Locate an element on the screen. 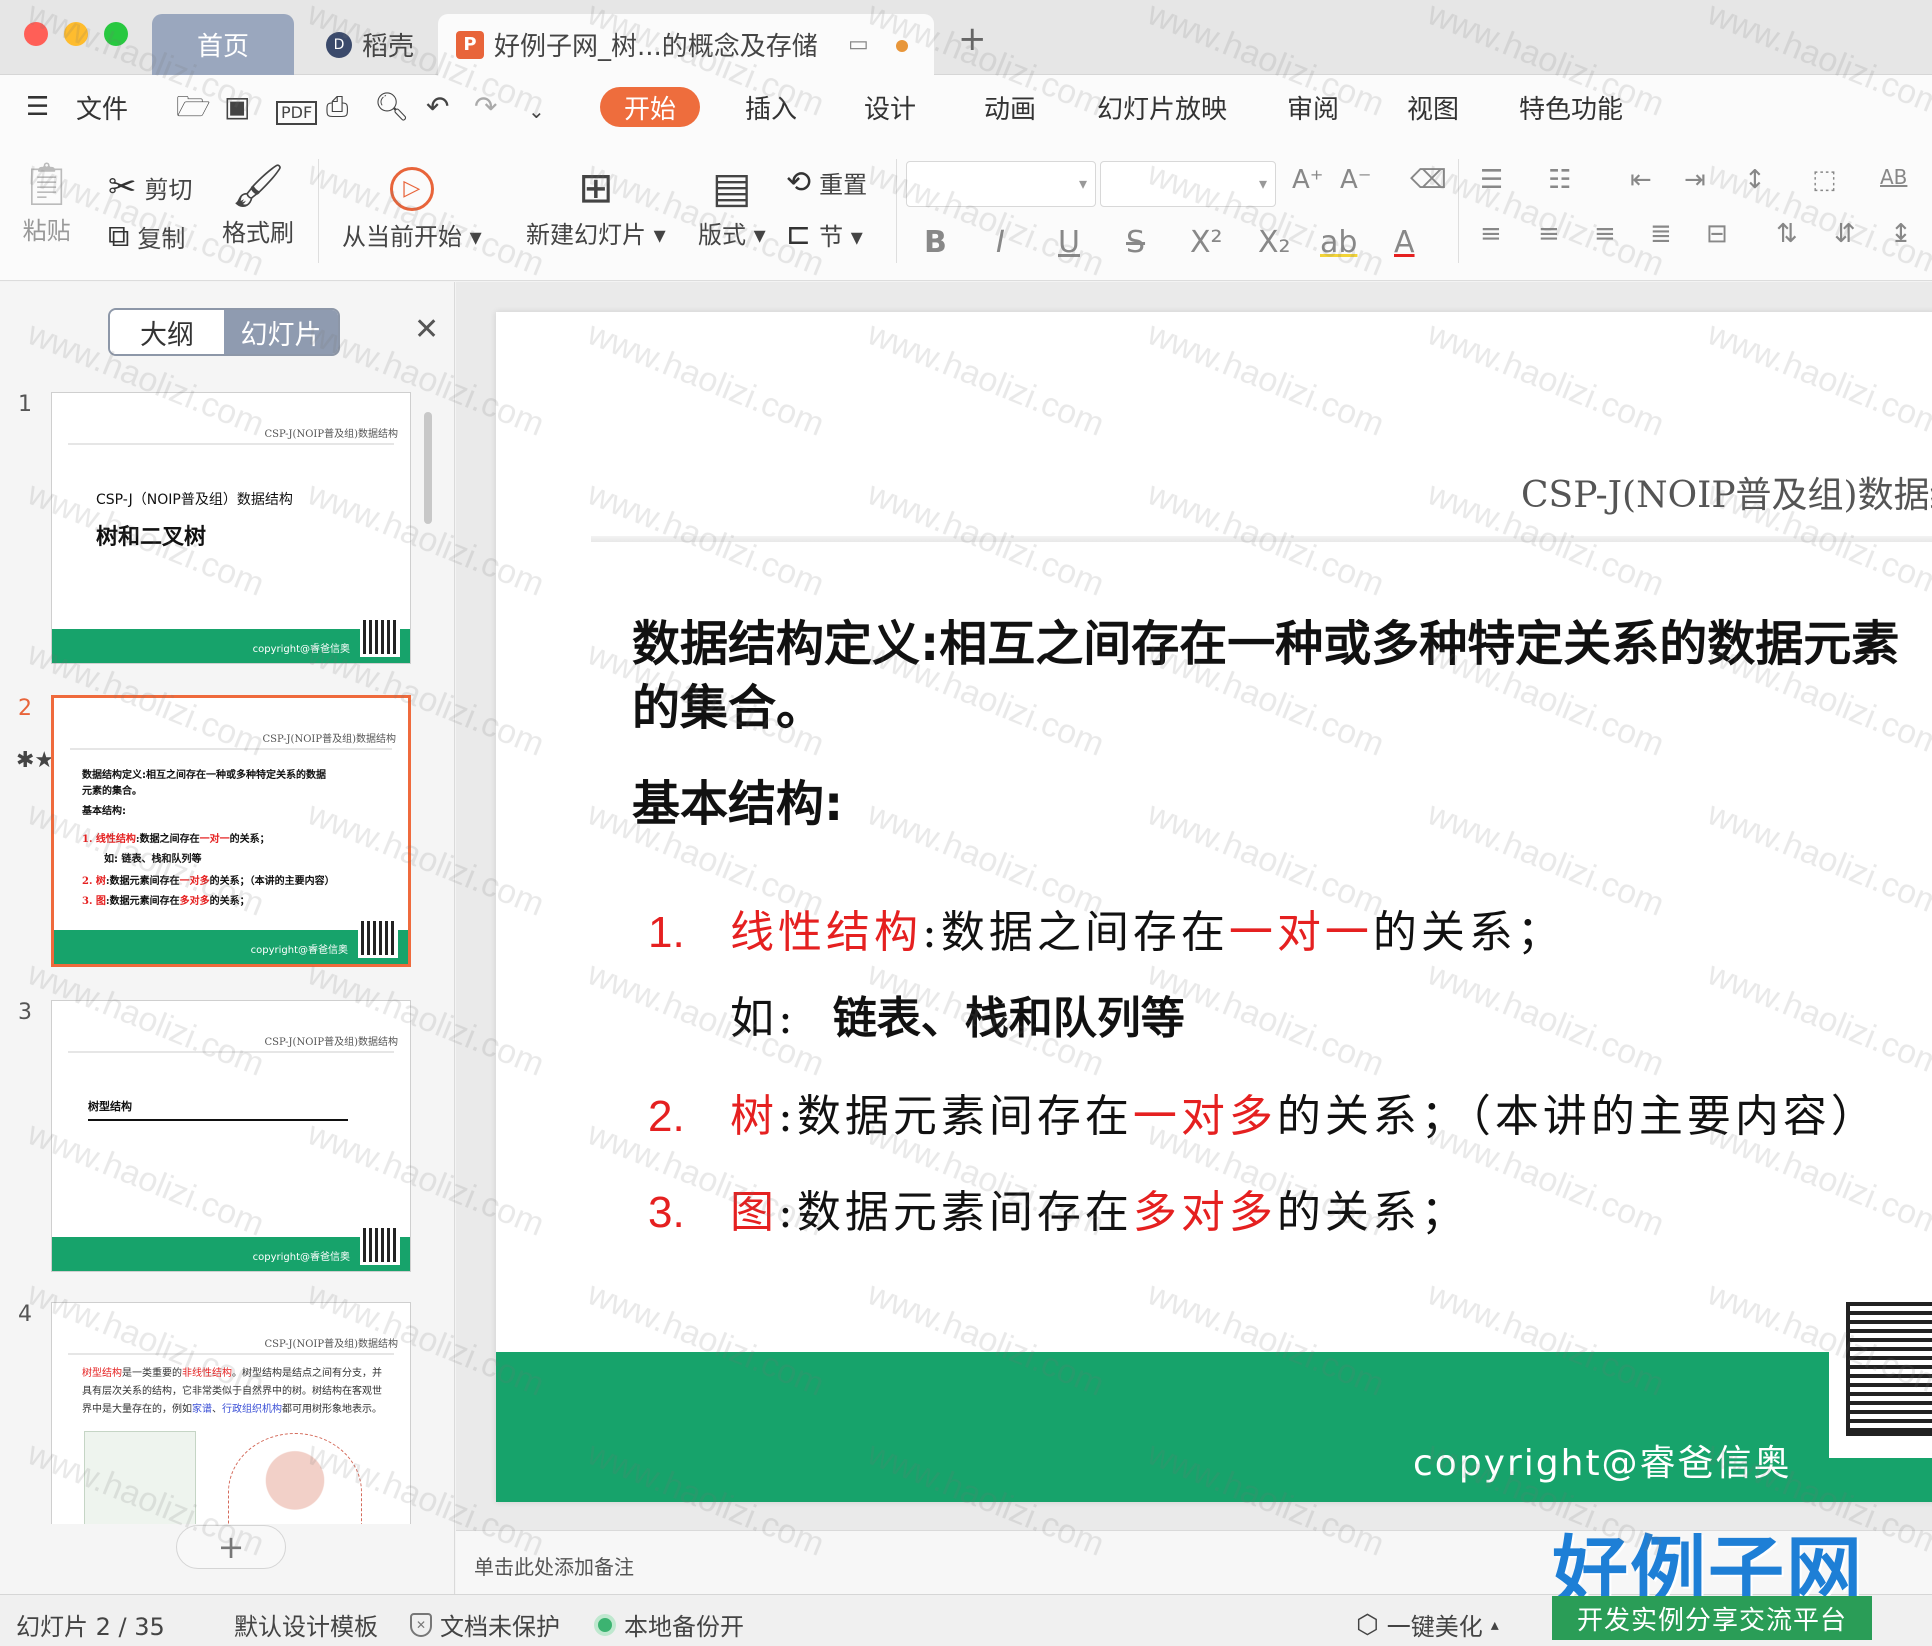  paste-button: 📋︎ 粘贴 is located at coordinates (46, 204).